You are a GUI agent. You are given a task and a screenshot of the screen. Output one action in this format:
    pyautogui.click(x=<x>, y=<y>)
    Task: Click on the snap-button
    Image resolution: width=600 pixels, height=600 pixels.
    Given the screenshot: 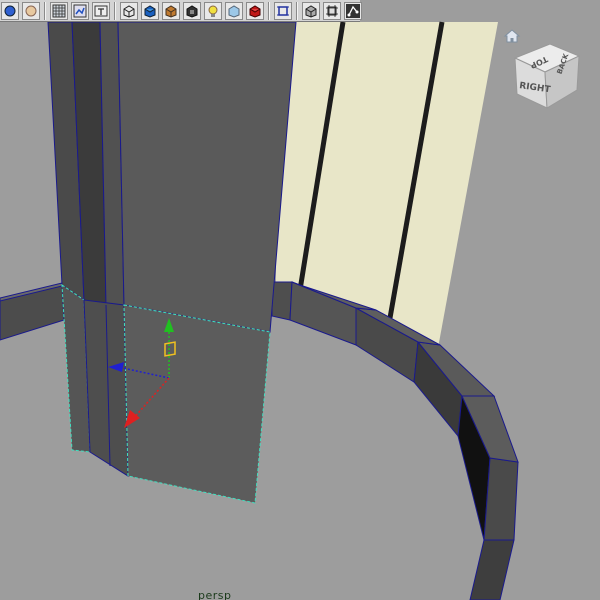 What is the action you would take?
    pyautogui.click(x=31, y=10)
    